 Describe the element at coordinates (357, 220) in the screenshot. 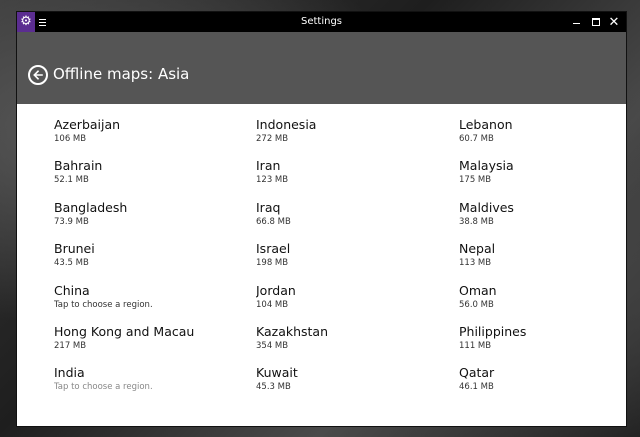

I see `region-item: Iraq 66.8 MB` at that location.